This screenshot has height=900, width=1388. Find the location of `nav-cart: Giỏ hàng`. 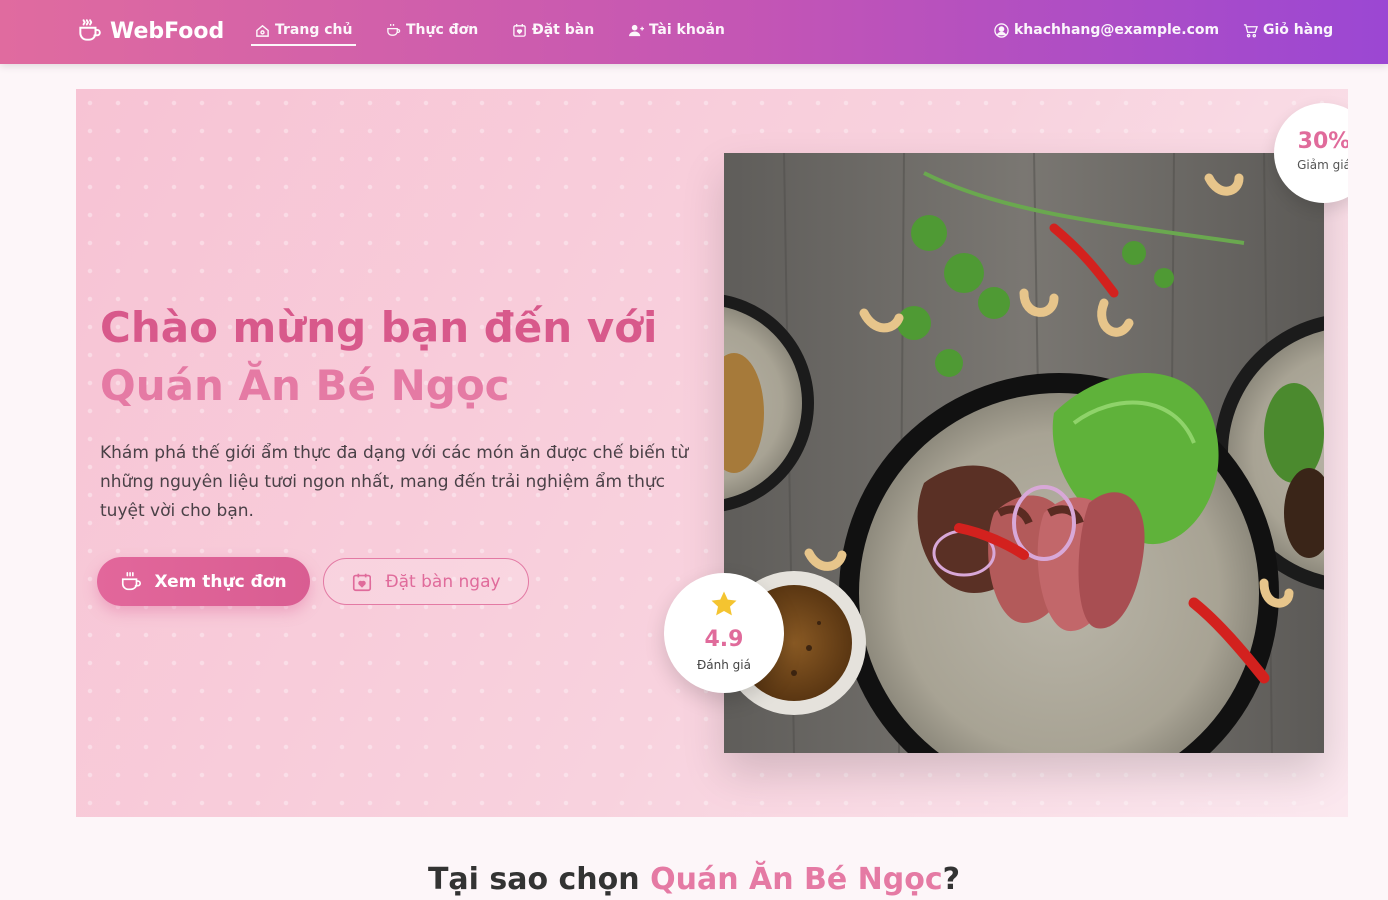

nav-cart: Giỏ hàng is located at coordinates (1288, 30).